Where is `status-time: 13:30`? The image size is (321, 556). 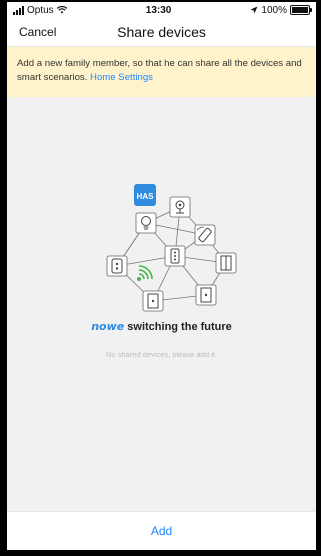 status-time: 13:30 is located at coordinates (158, 10).